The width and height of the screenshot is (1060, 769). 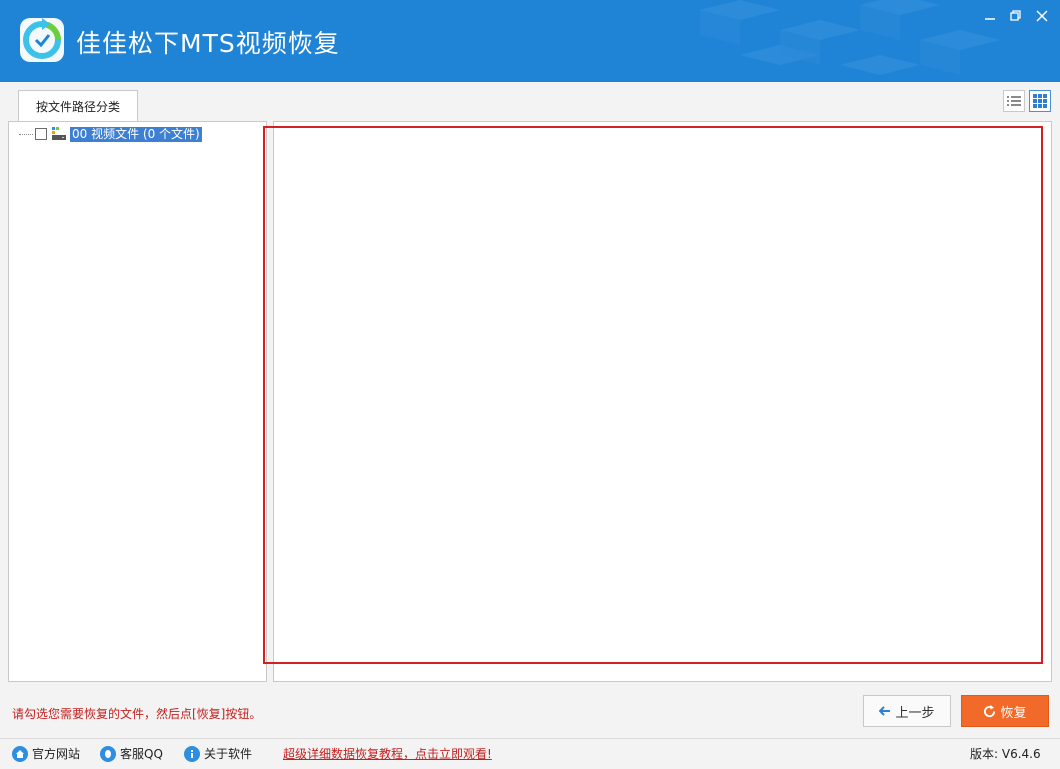 What do you see at coordinates (208, 43) in the screenshot?
I see `app-title: 佳佳松下MTS视频恢复` at bounding box center [208, 43].